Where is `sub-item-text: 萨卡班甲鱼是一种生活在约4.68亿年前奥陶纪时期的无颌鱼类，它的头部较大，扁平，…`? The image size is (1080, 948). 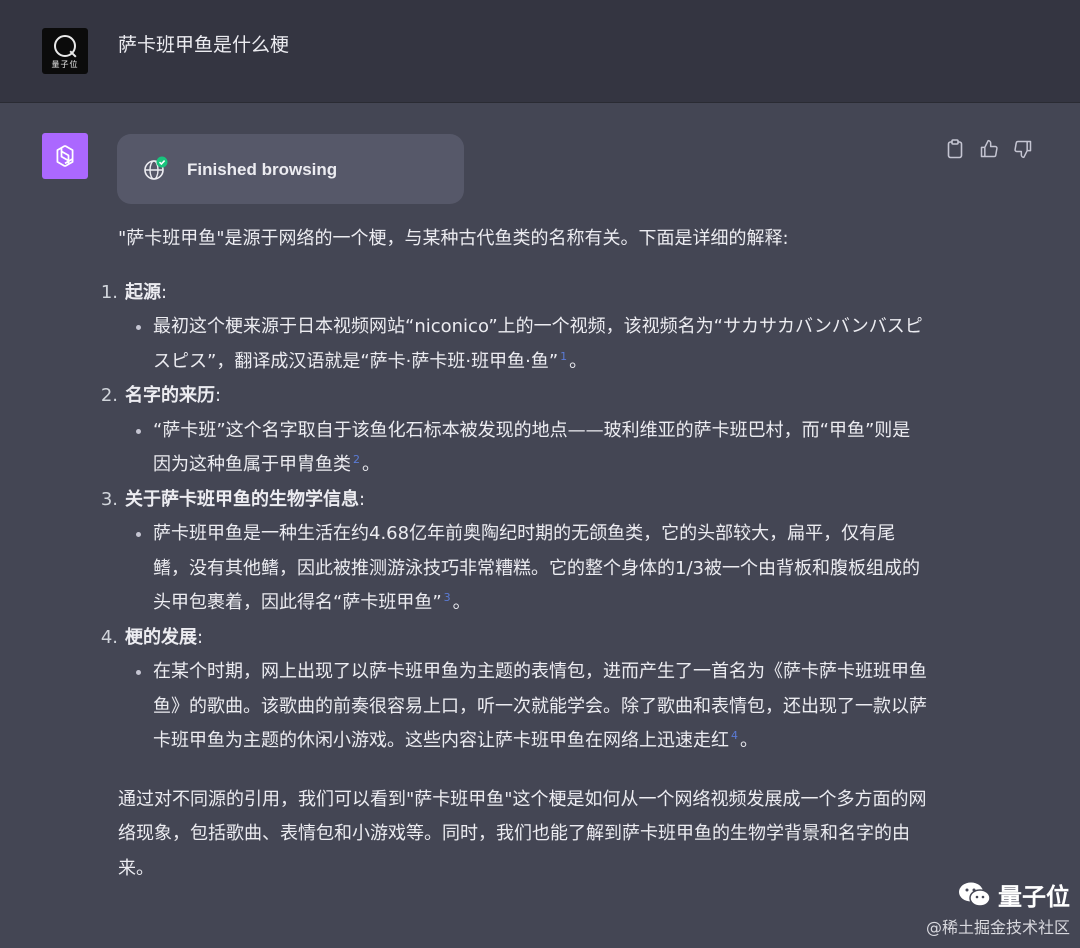
sub-item-text: 萨卡班甲鱼是一种生活在约4.68亿年前奥陶纪时期的无颌鱼类，它的头部较大，扁平，… is located at coordinates (536, 568).